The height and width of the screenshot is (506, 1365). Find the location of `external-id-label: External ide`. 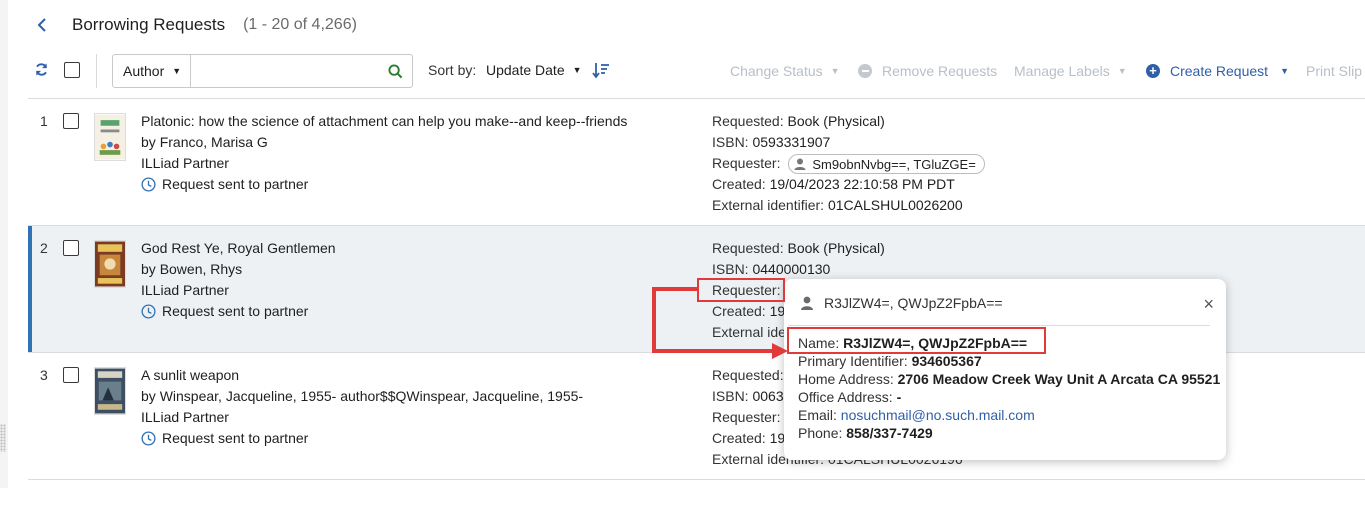

external-id-label: External ide is located at coordinates (749, 332).